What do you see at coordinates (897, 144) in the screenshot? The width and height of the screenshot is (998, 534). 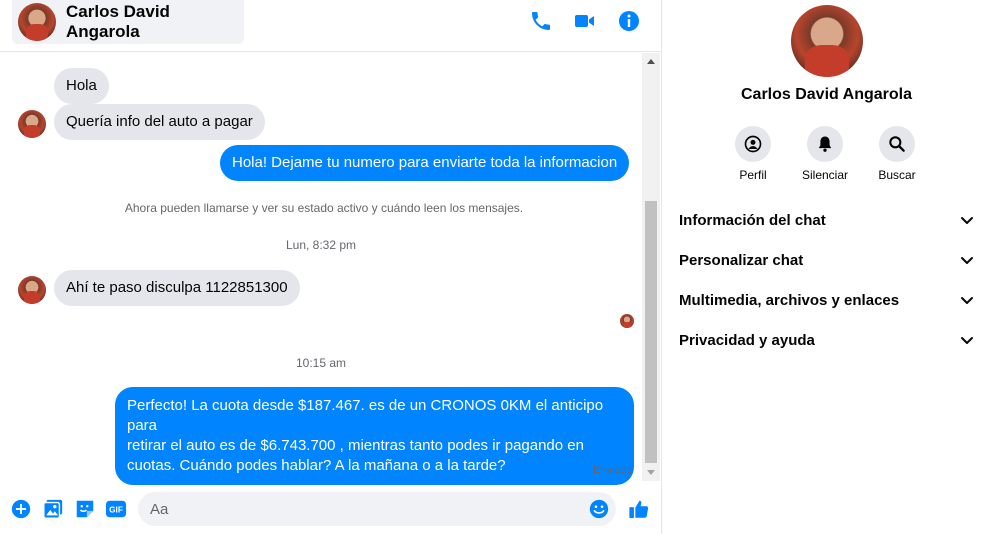 I see `search-icon` at bounding box center [897, 144].